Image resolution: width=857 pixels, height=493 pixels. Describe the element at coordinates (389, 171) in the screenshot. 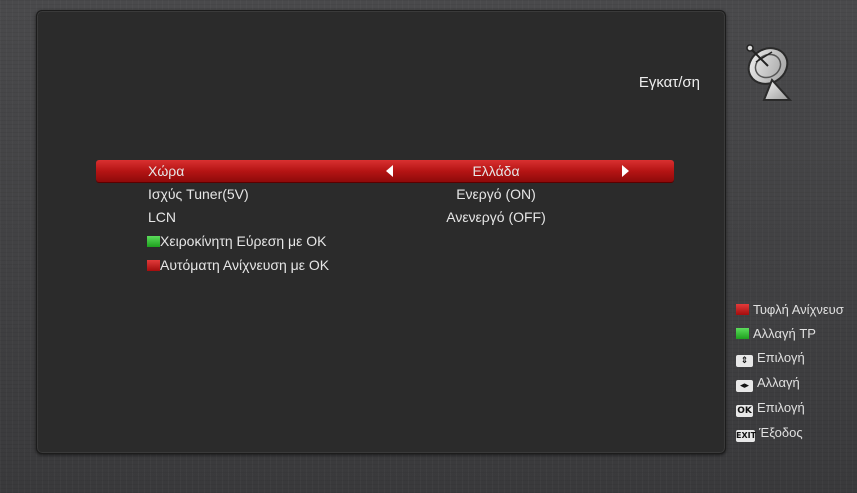

I see `arrow-left-icon` at that location.